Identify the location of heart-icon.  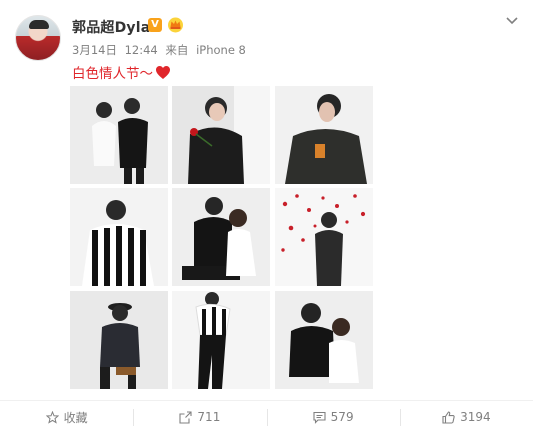
(163, 72).